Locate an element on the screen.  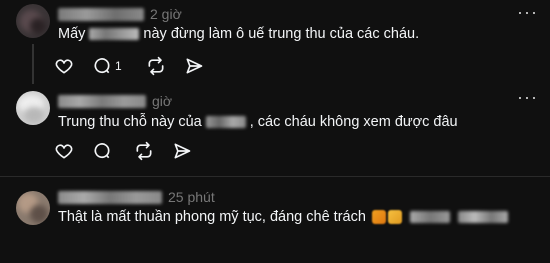
comment-header: 25 phút is located at coordinates (136, 197).